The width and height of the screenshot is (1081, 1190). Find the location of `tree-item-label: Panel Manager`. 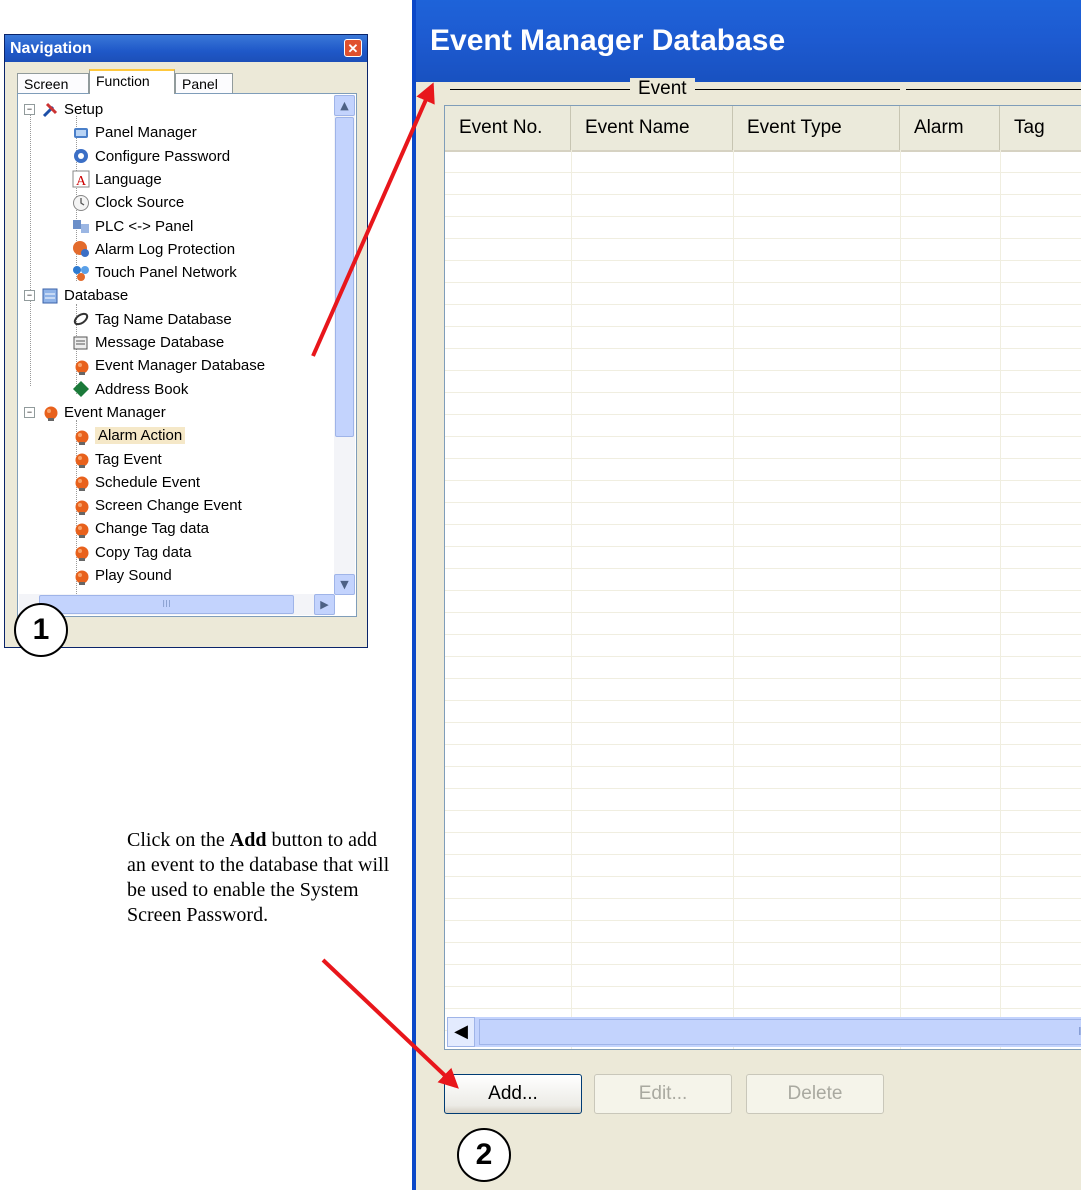

tree-item-label: Panel Manager is located at coordinates (146, 133).